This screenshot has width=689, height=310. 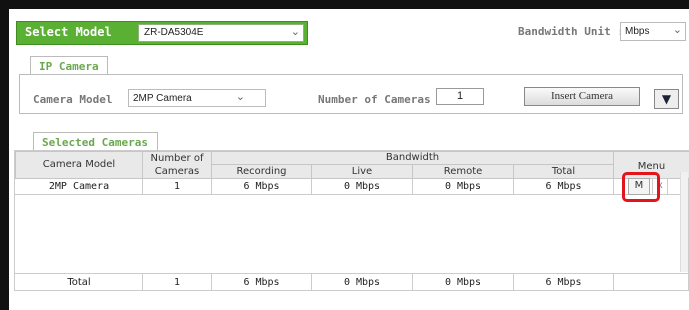 What do you see at coordinates (563, 282) in the screenshot?
I see `footer-total: 6 Mbps` at bounding box center [563, 282].